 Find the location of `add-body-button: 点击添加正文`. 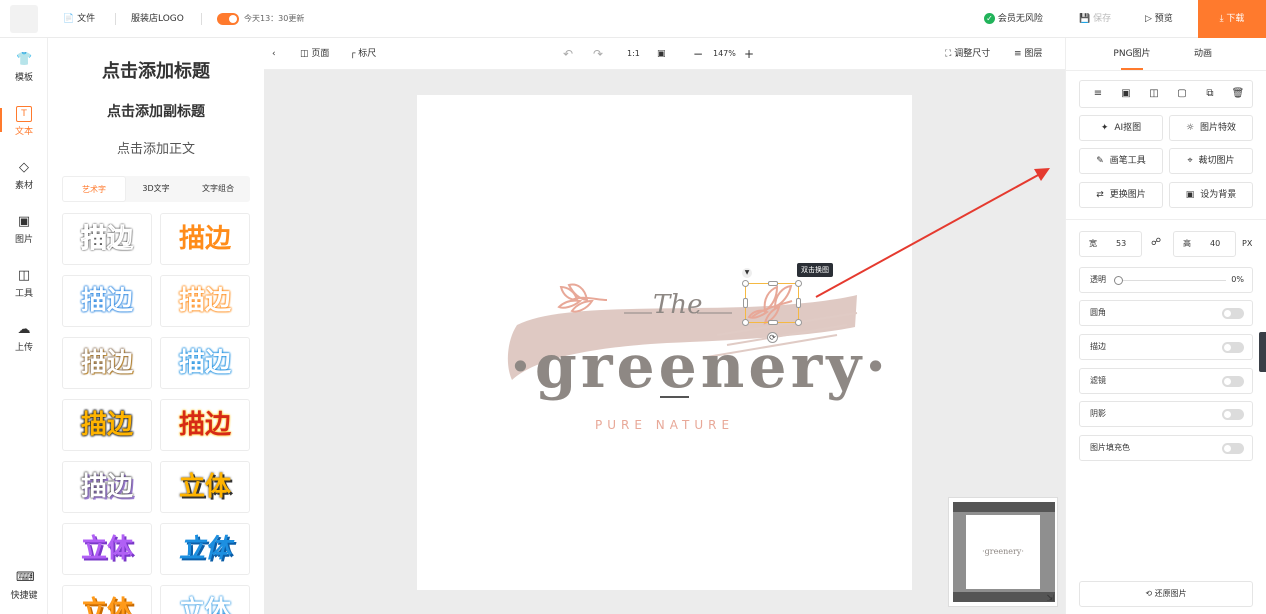

add-body-button: 点击添加正文 is located at coordinates (156, 147).